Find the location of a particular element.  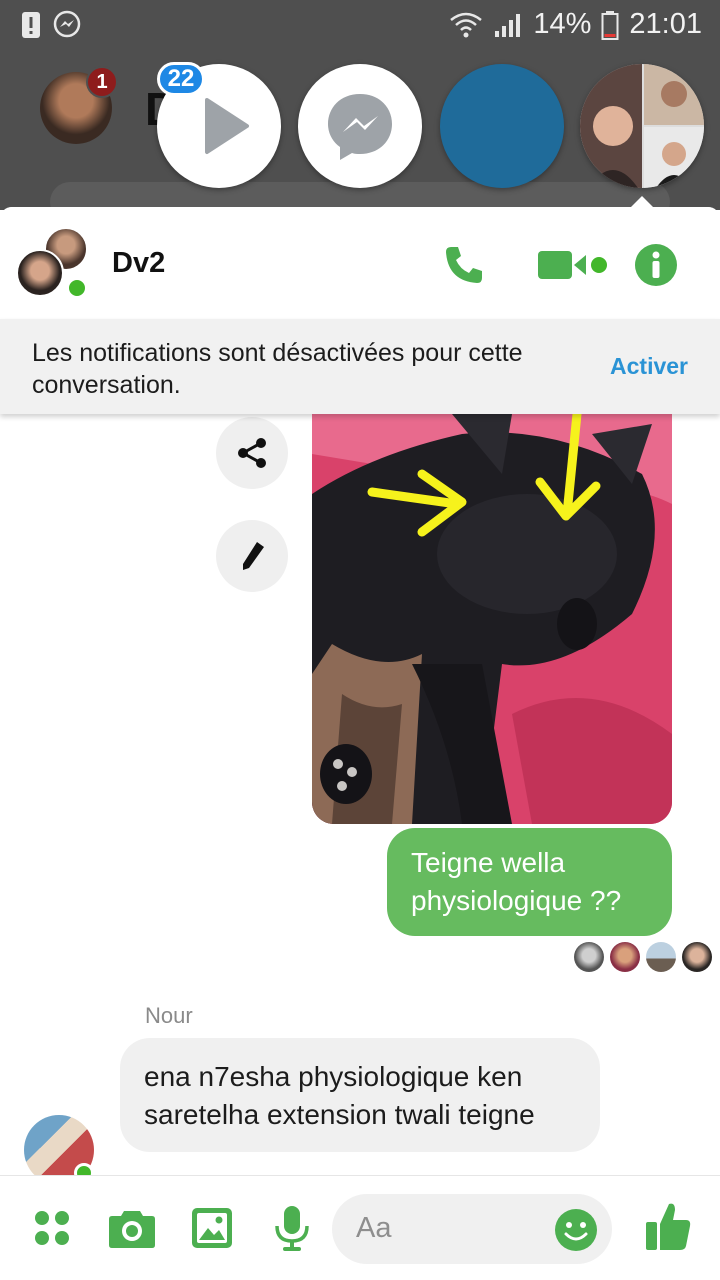

microphone-button is located at coordinates (292, 1228).